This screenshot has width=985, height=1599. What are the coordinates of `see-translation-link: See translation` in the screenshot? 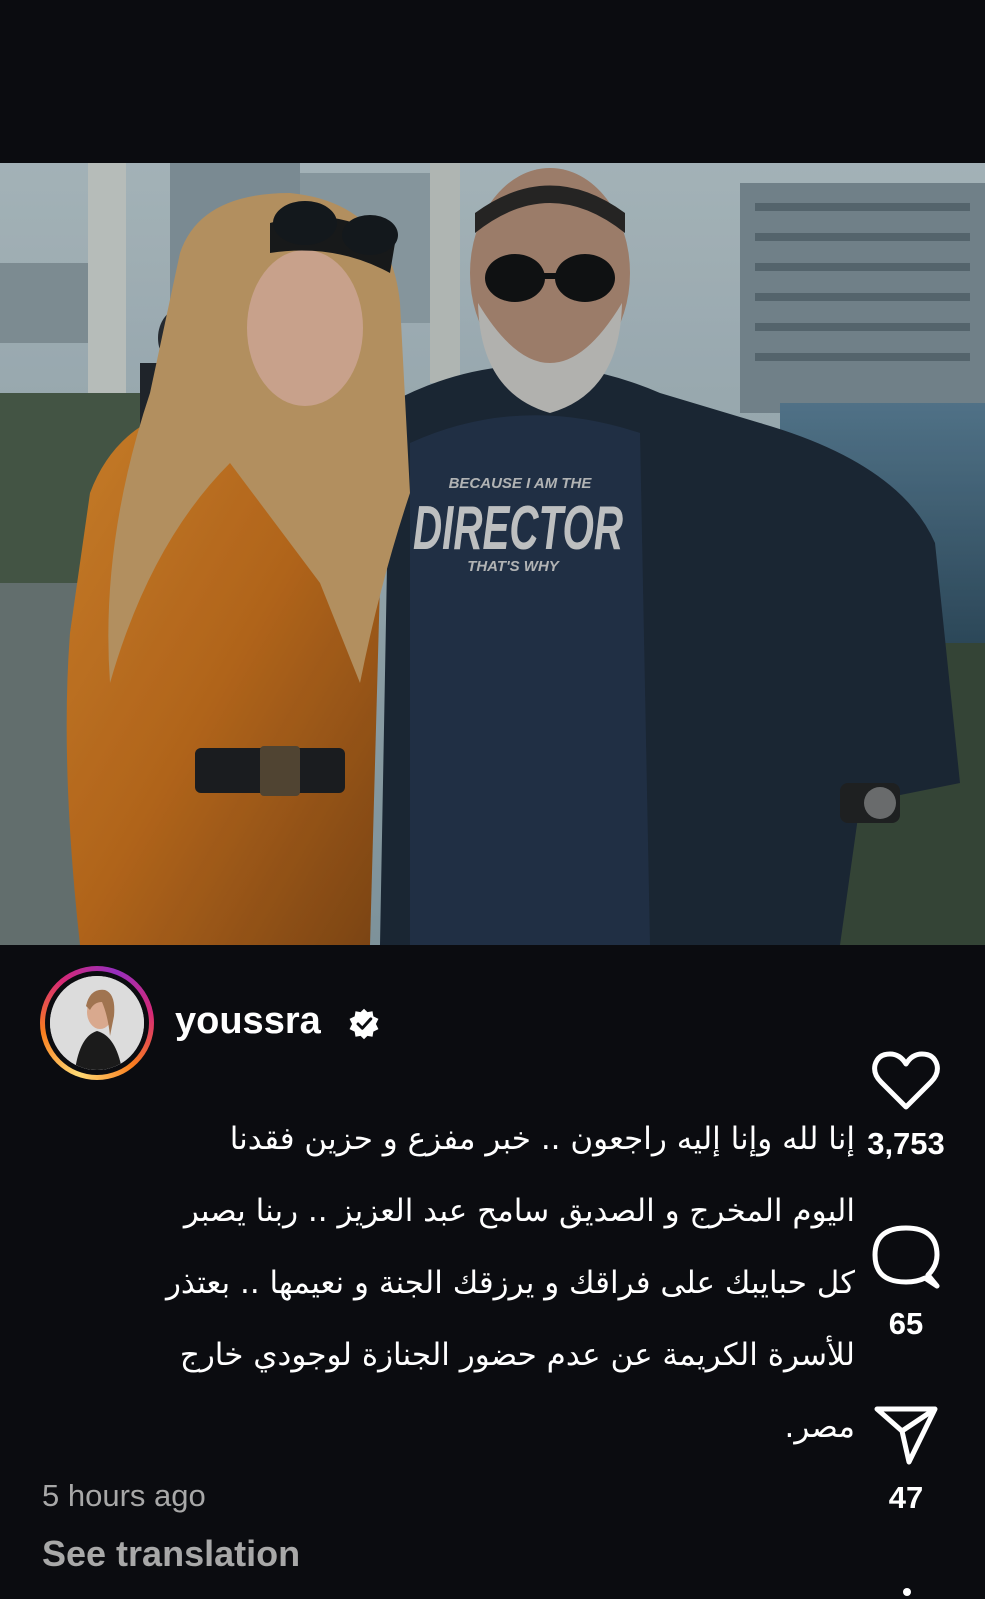 It's located at (171, 1554).